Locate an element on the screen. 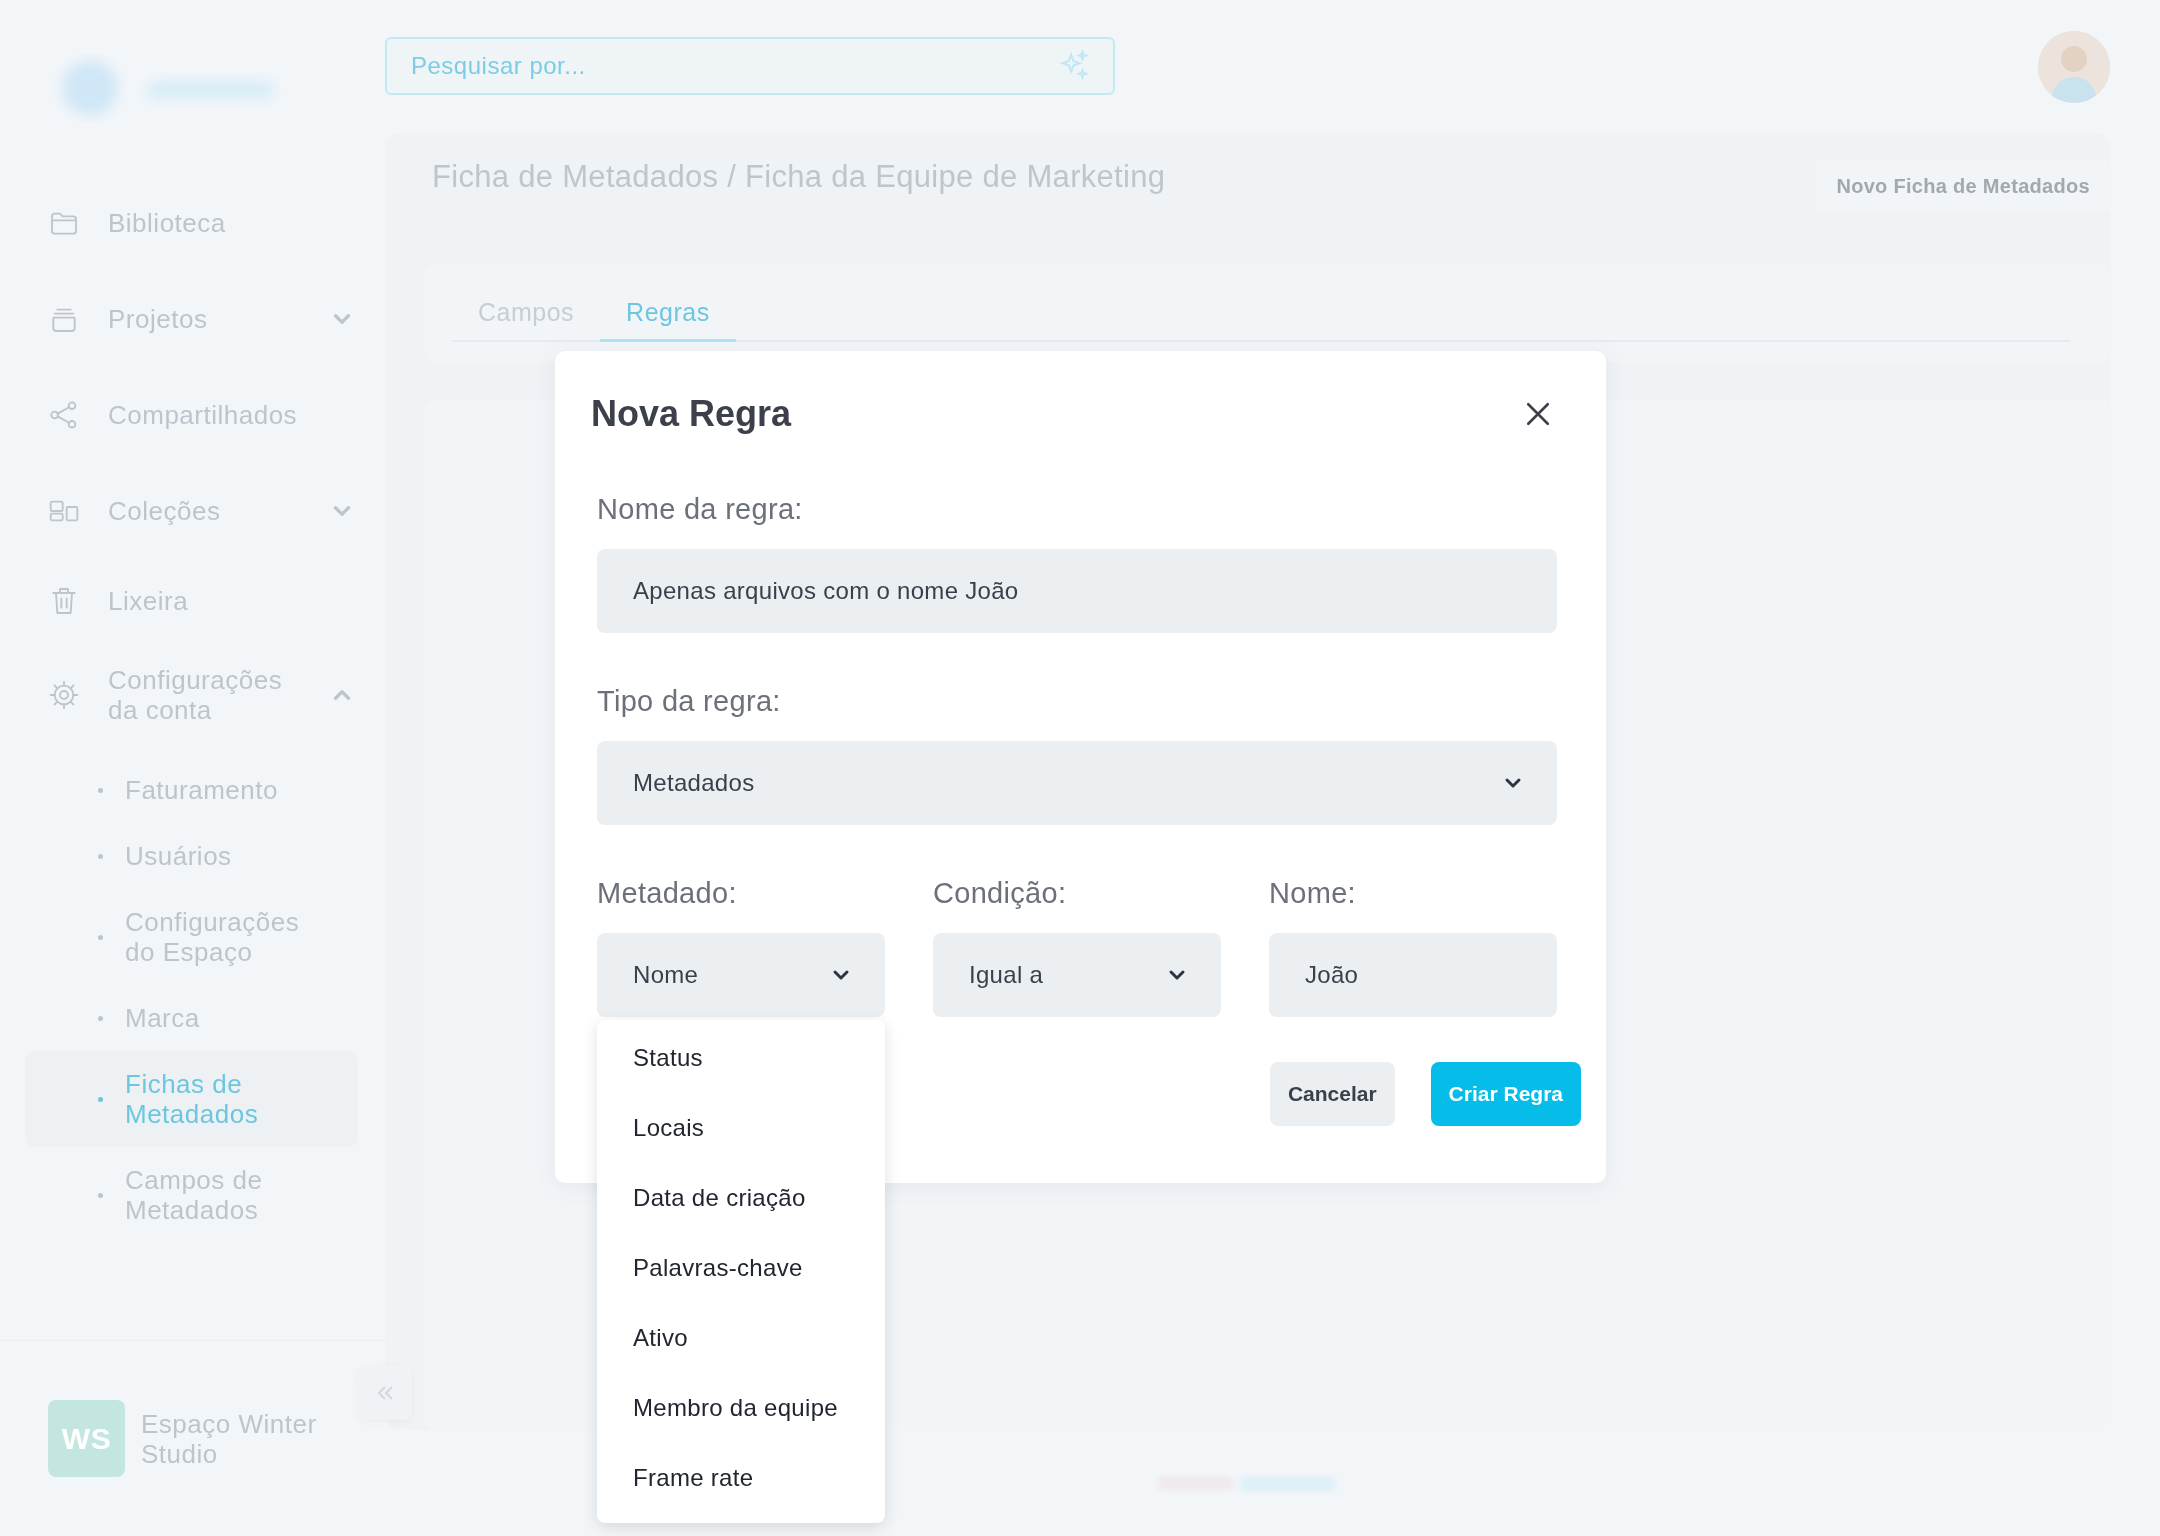 This screenshot has width=2160, height=1536. field-label: Condição: is located at coordinates (1000, 894).